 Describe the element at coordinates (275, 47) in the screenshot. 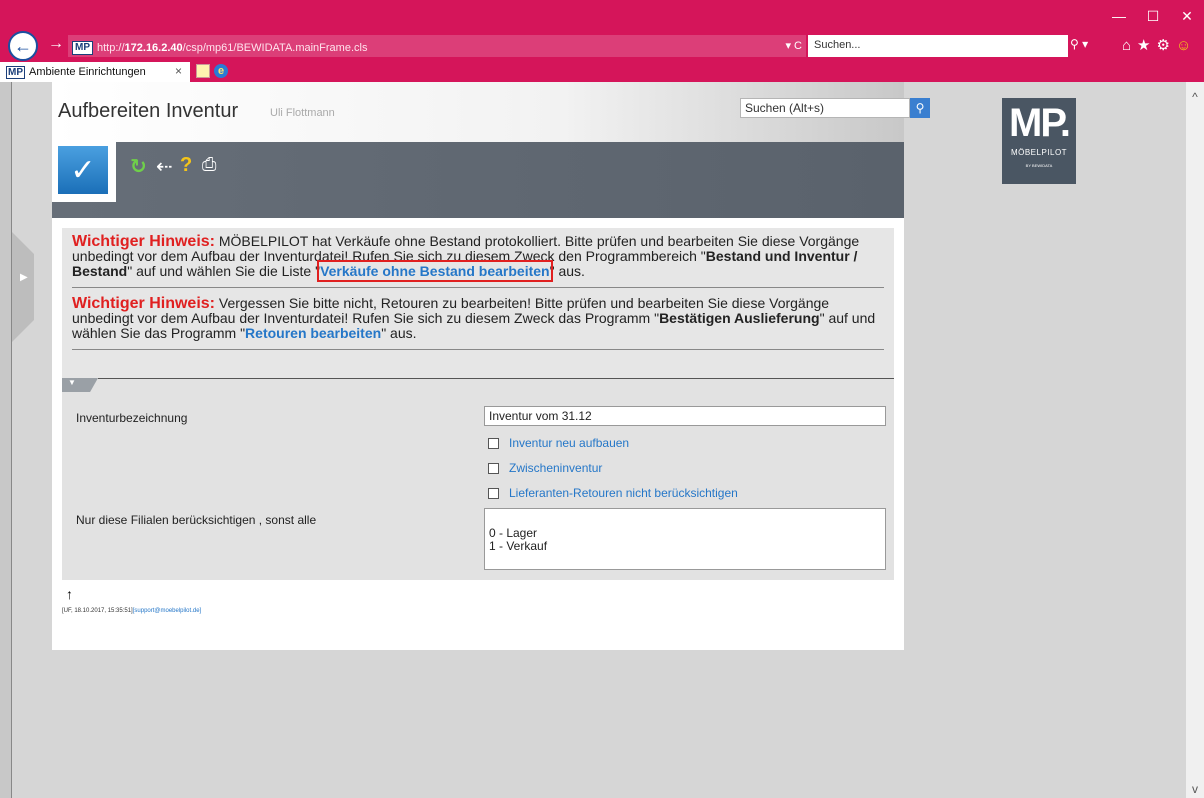

I see `url-path: /csp/mp61/BEWIDATA.mainFrame.cls` at that location.